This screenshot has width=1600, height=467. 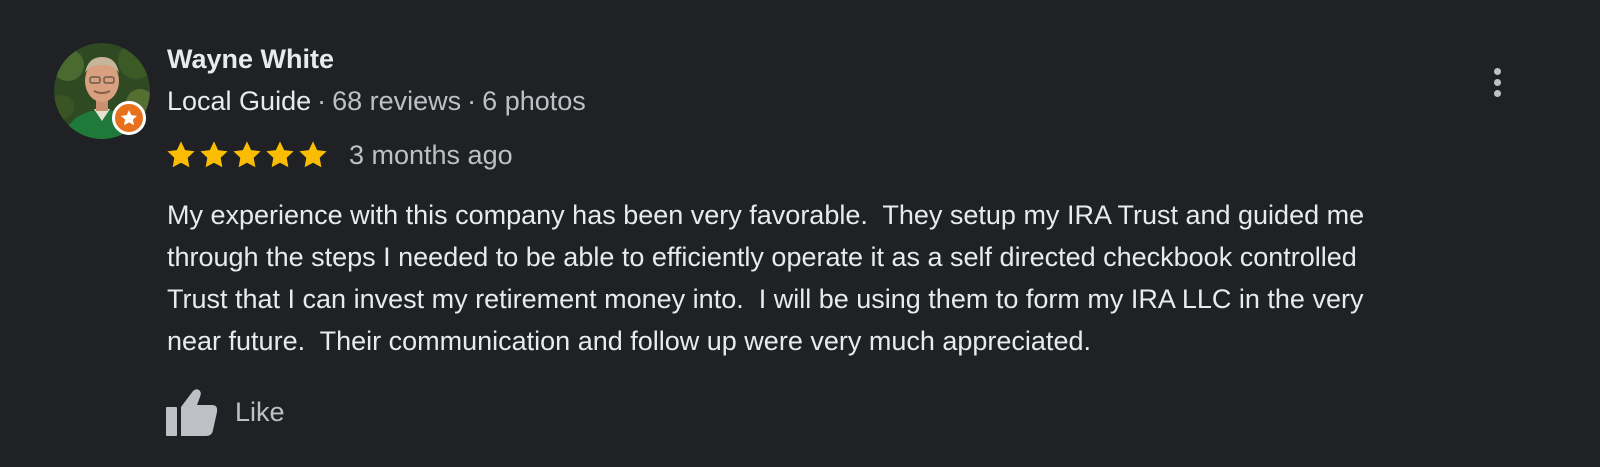 What do you see at coordinates (1497, 82) in the screenshot?
I see `more-options-button` at bounding box center [1497, 82].